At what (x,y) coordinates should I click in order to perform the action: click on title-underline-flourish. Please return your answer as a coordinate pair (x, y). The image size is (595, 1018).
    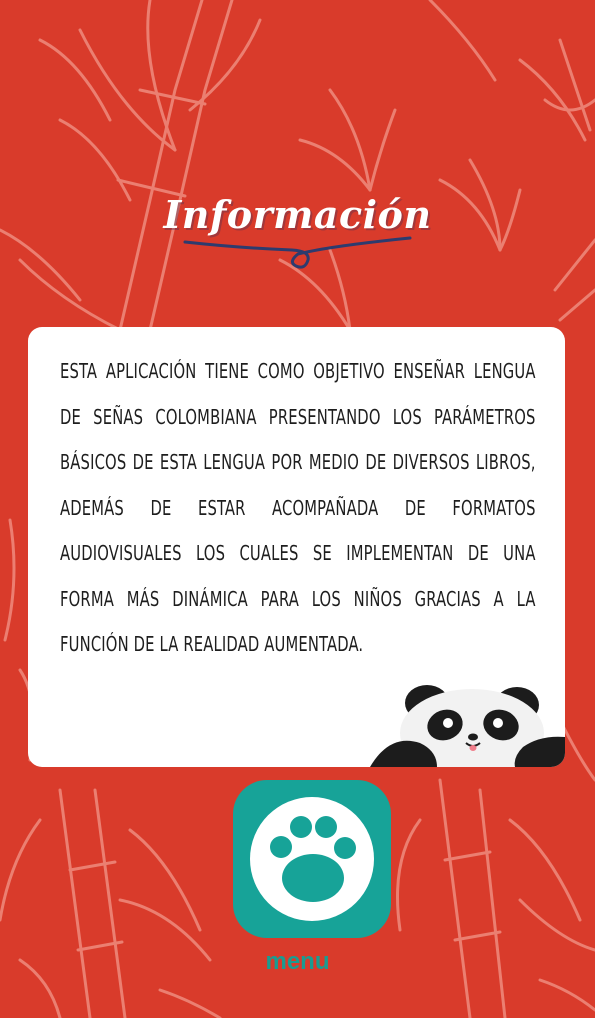
    Looking at the image, I should click on (297, 252).